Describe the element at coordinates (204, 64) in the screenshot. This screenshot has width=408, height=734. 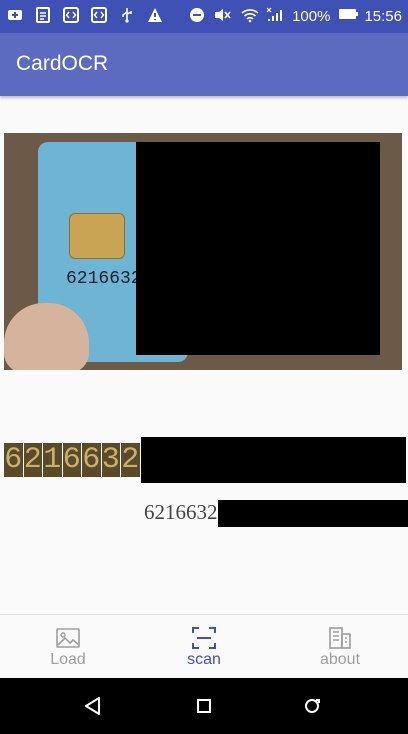
I see `app-bar: CardOCR` at that location.